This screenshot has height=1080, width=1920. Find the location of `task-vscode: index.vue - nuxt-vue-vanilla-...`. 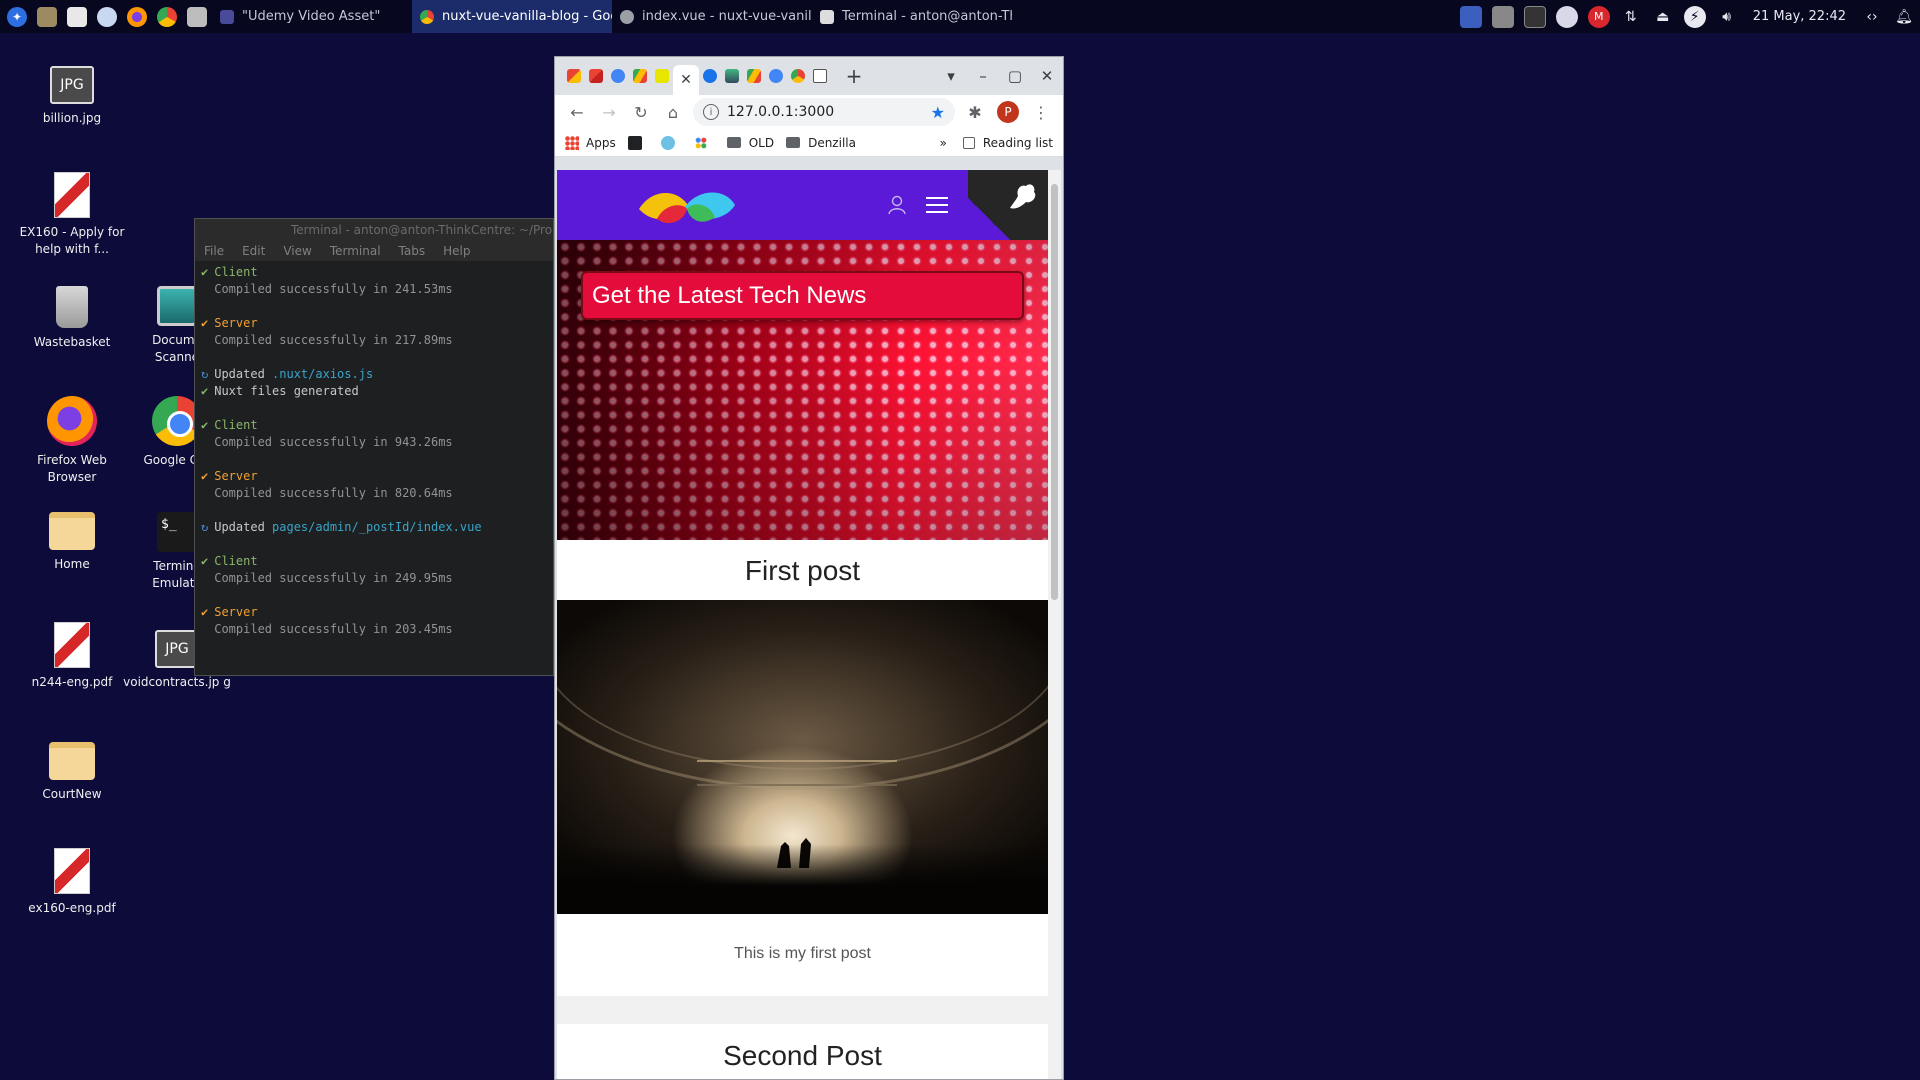

task-vscode: index.vue - nuxt-vue-vanilla-... is located at coordinates (712, 16).